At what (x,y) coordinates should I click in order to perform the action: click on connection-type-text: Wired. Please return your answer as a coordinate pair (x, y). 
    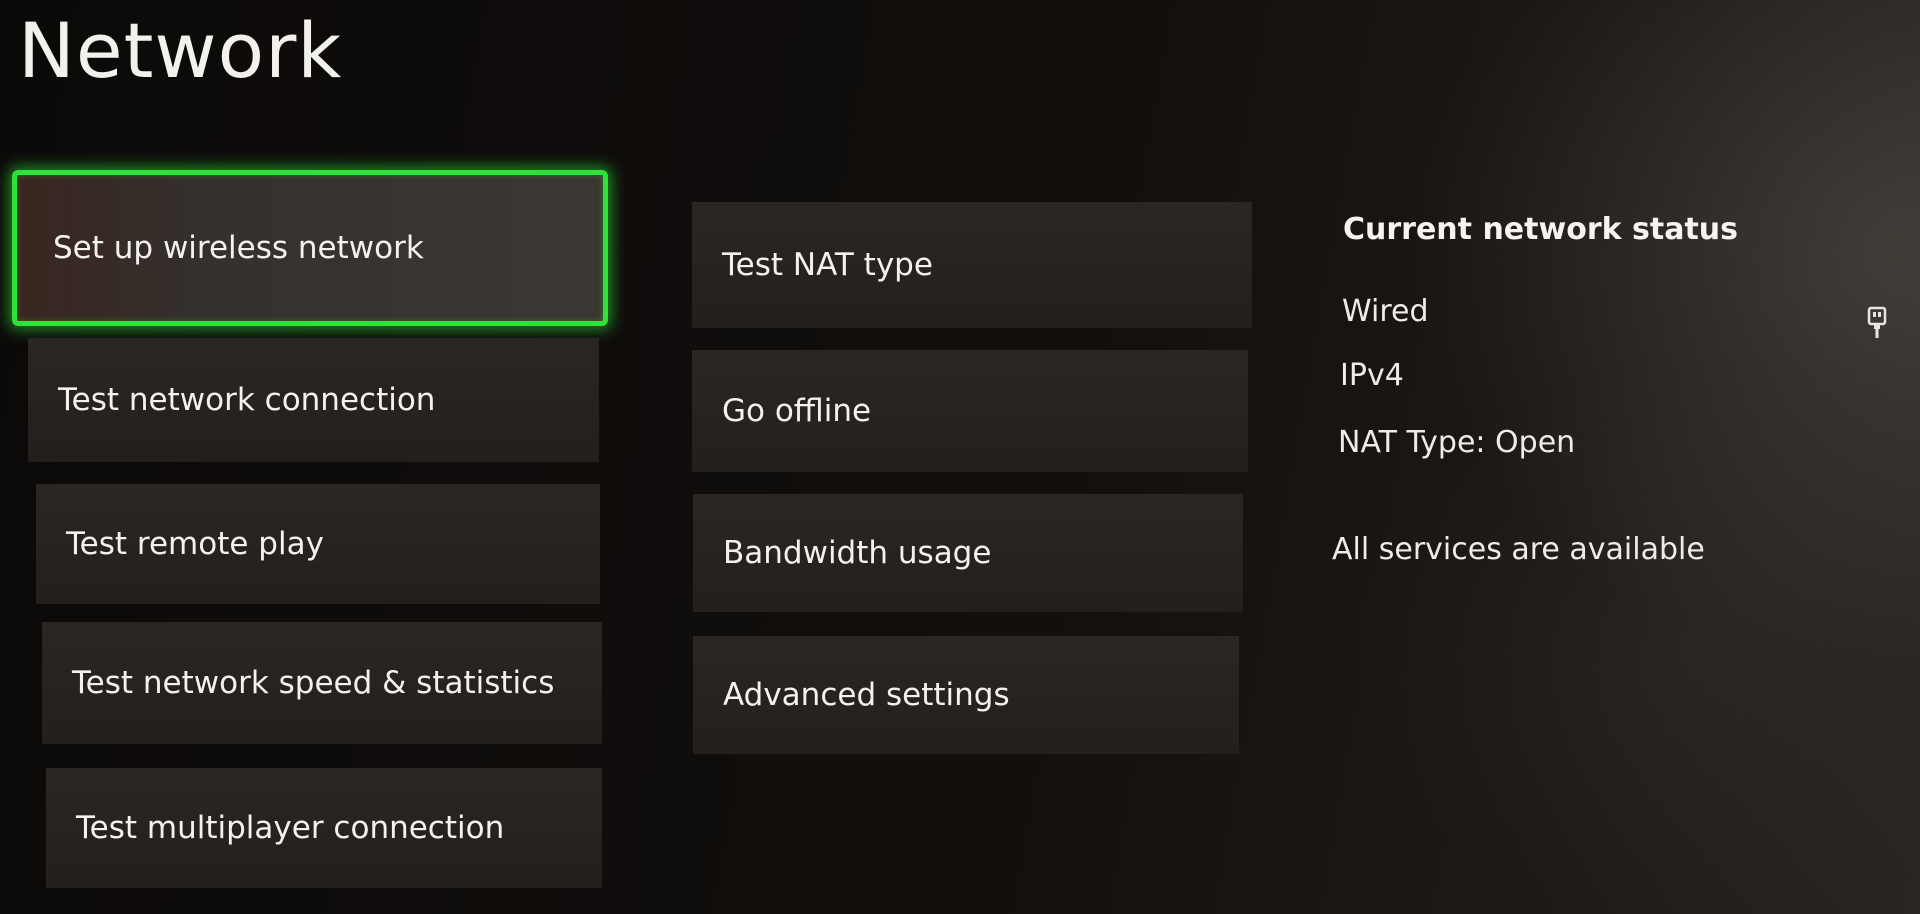
    Looking at the image, I should click on (1385, 311).